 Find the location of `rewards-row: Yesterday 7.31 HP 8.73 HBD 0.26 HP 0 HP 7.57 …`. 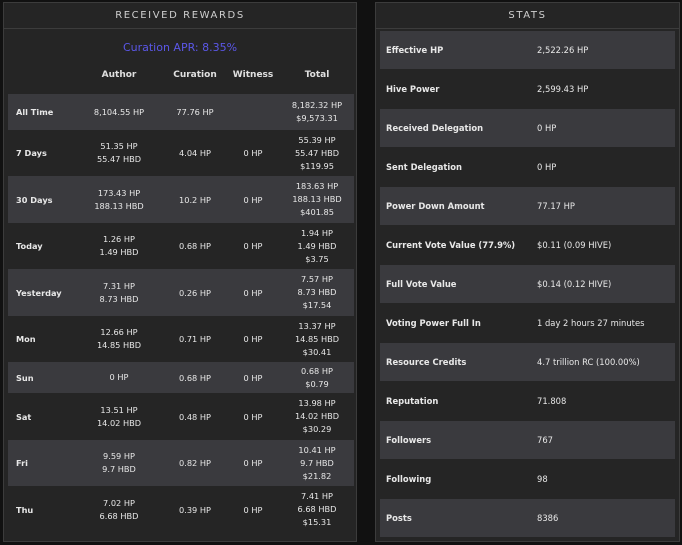

rewards-row: Yesterday 7.31 HP 8.73 HBD 0.26 HP 0 HP 7.57 … is located at coordinates (181, 292).